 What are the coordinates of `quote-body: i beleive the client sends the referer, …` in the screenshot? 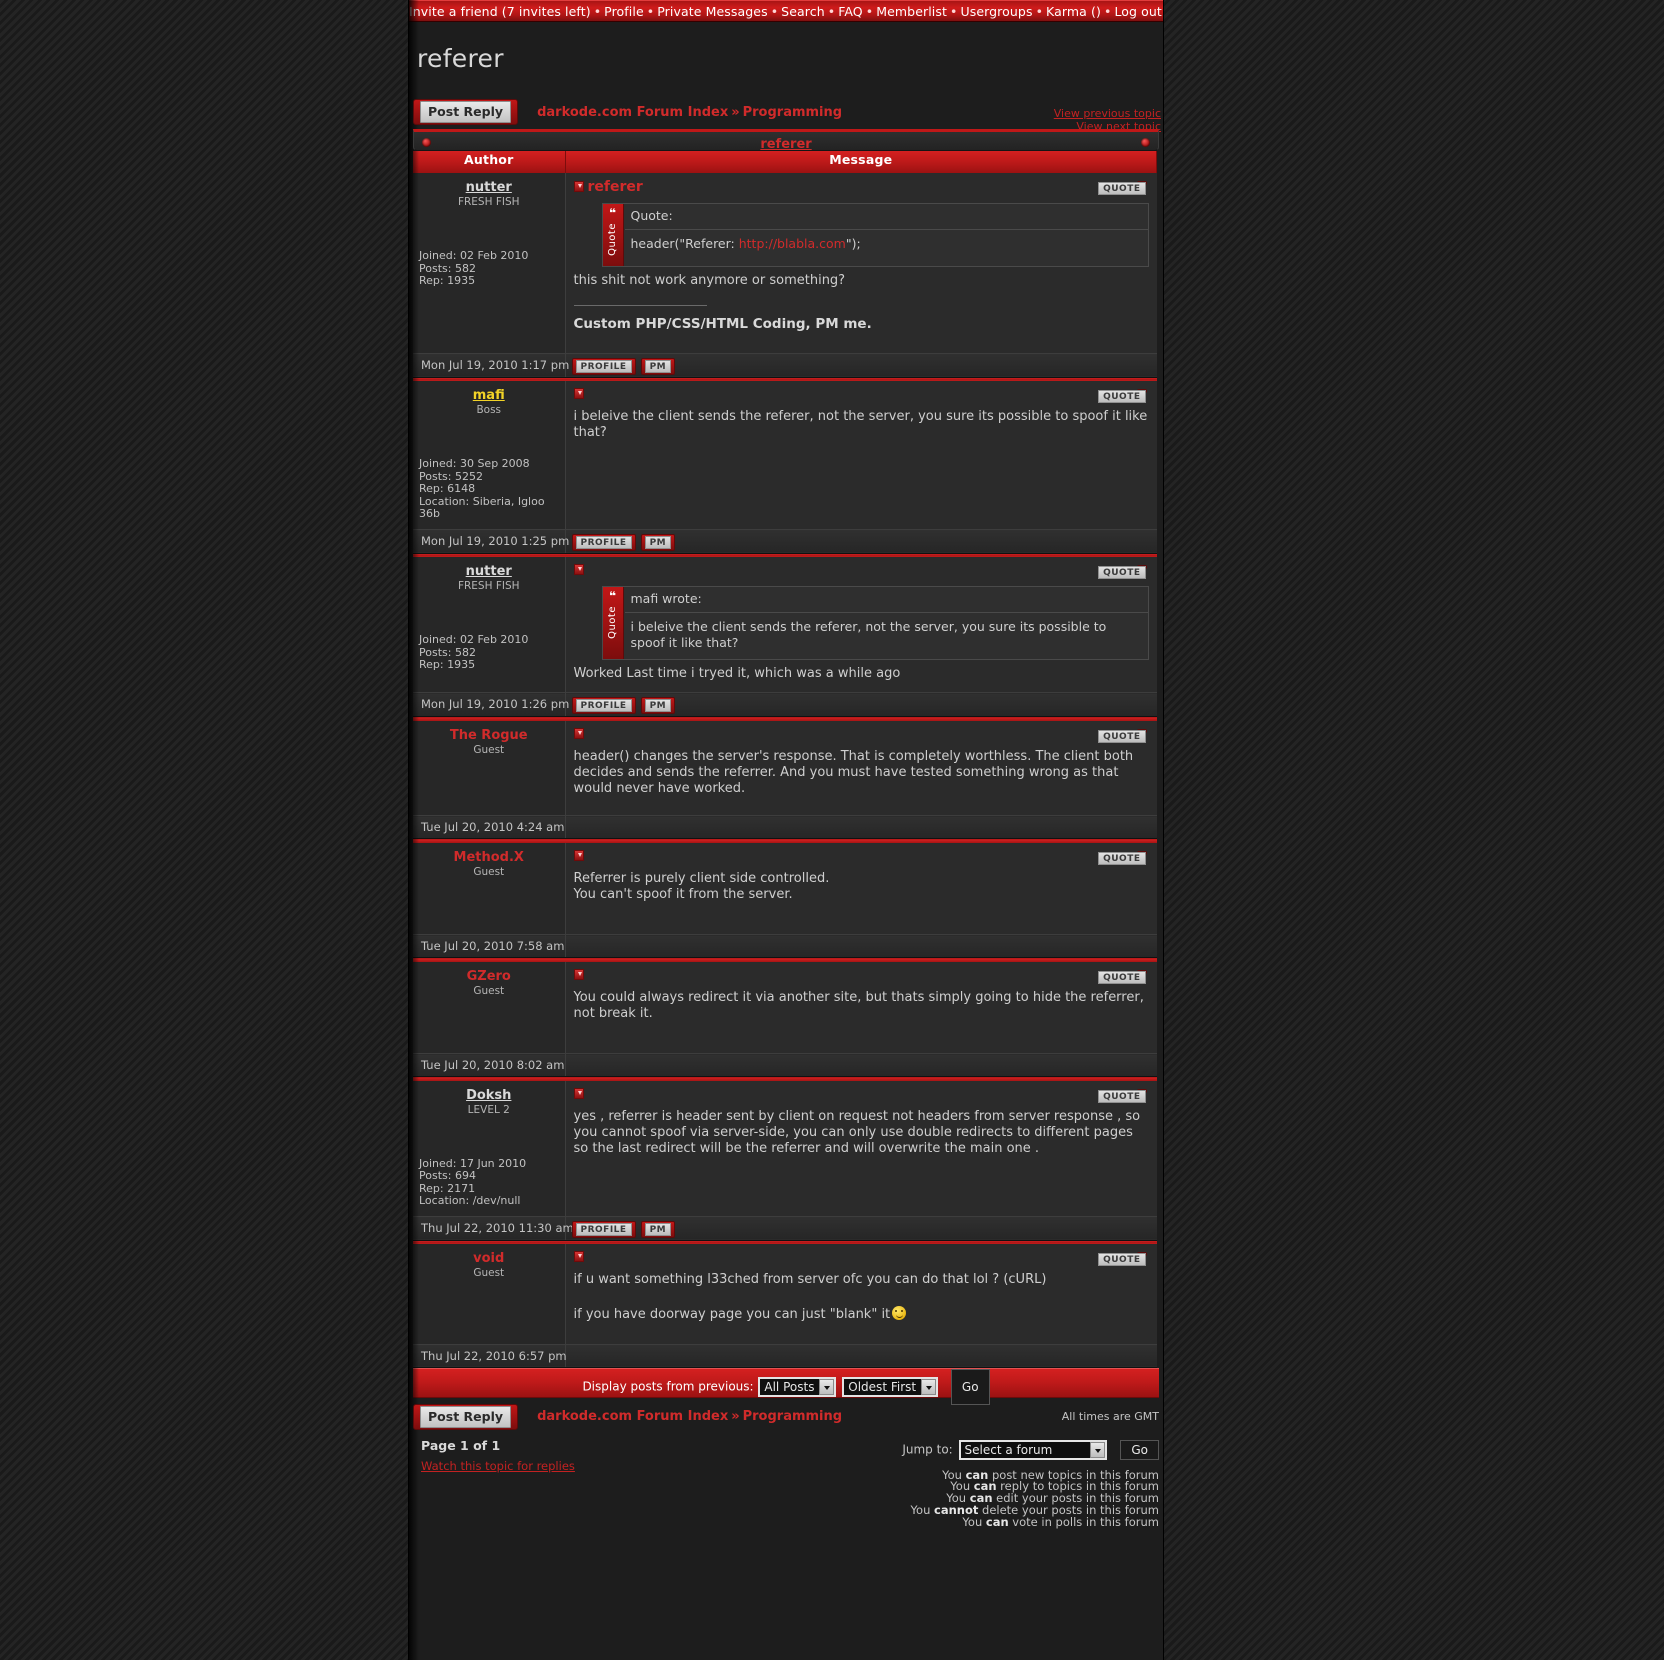 It's located at (868, 634).